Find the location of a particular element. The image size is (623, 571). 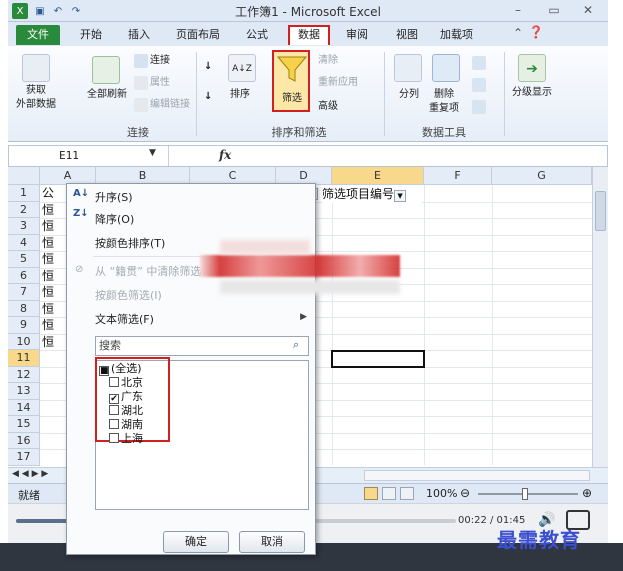

reapply-button: 重新应用 is located at coordinates (338, 83).